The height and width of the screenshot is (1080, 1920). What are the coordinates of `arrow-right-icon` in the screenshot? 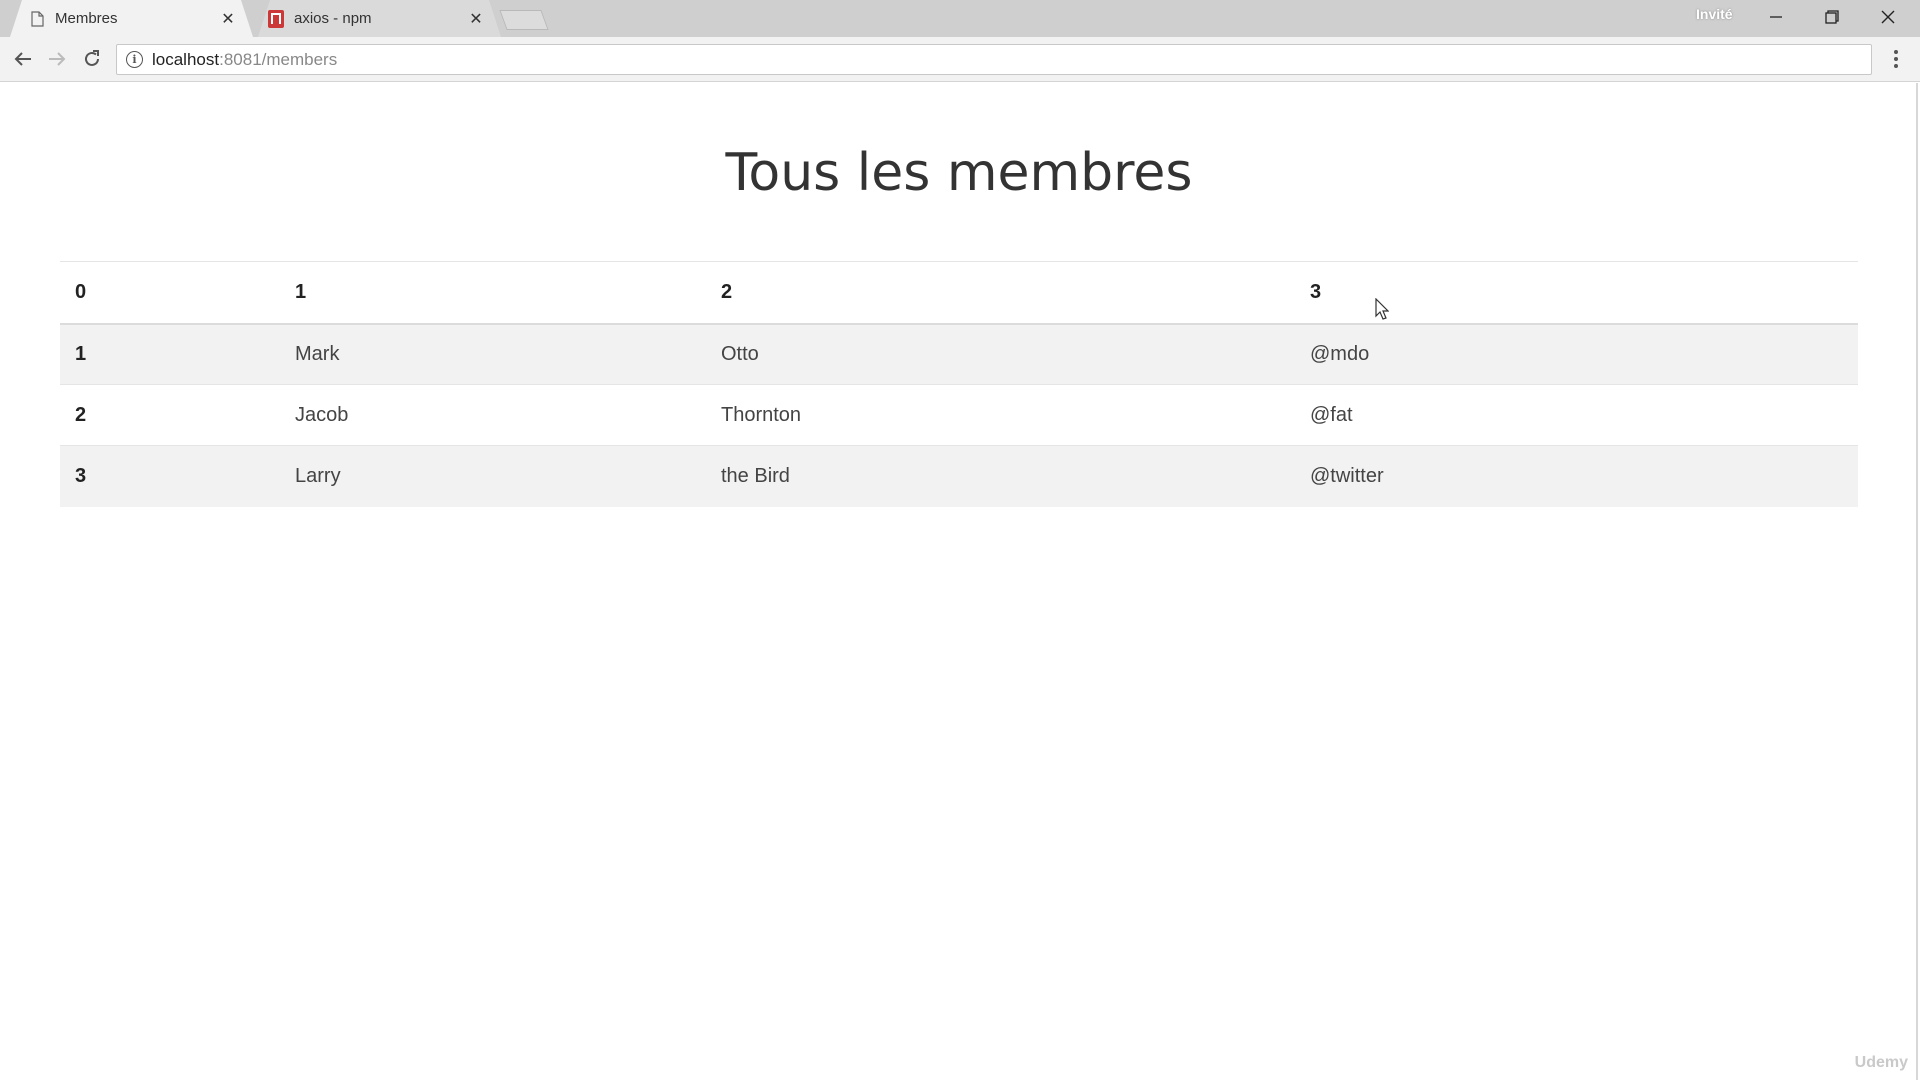 It's located at (57, 59).